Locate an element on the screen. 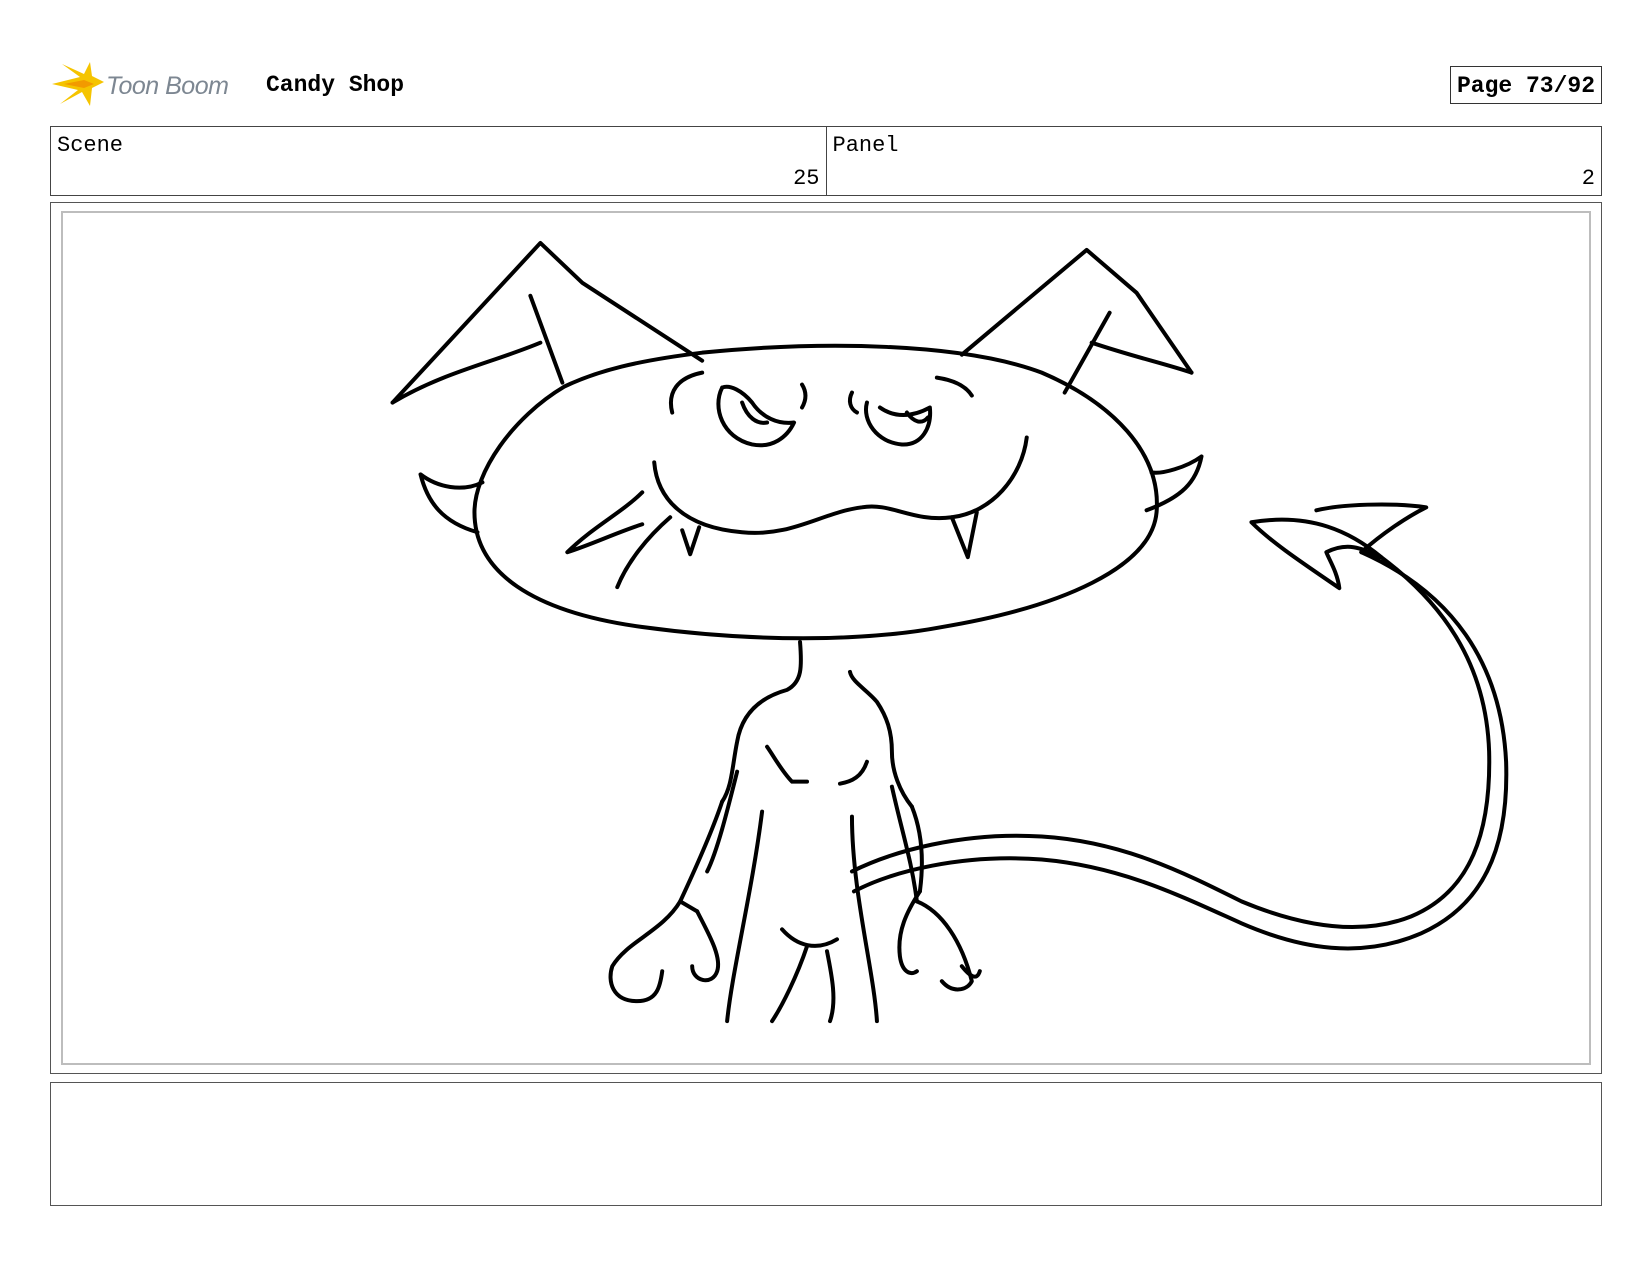 Image resolution: width=1648 pixels, height=1276 pixels. scene-cell: Scene 25 is located at coordinates (438, 161).